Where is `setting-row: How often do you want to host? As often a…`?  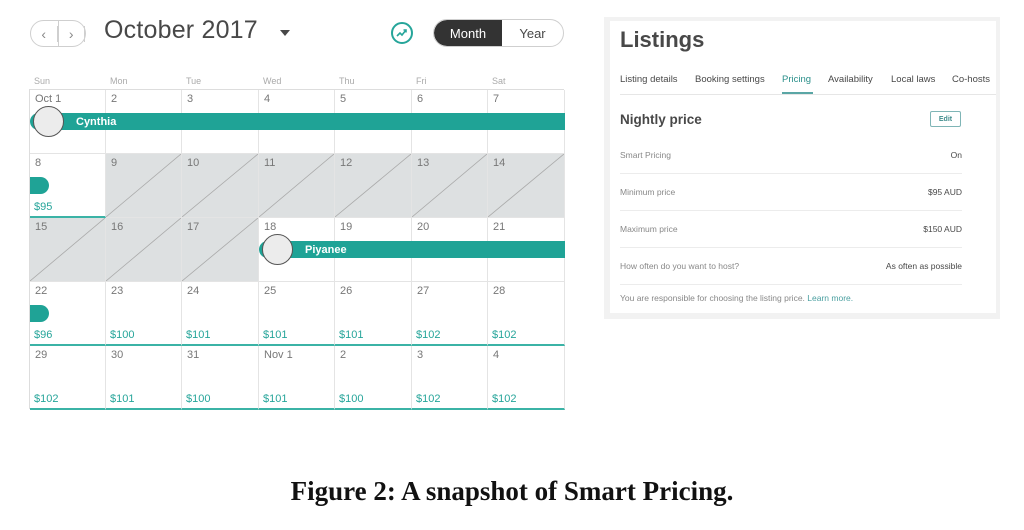
setting-row: How often do you want to host? As often a… is located at coordinates (791, 266).